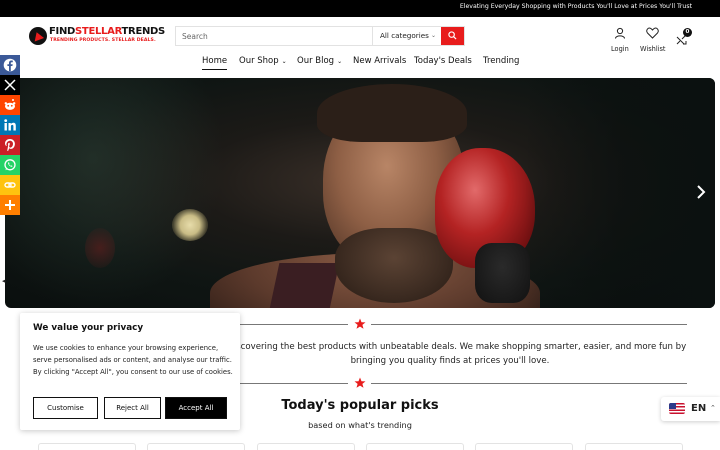 This screenshot has width=720, height=450. I want to click on nav-item-todays-deals: Today's Deals, so click(443, 61).